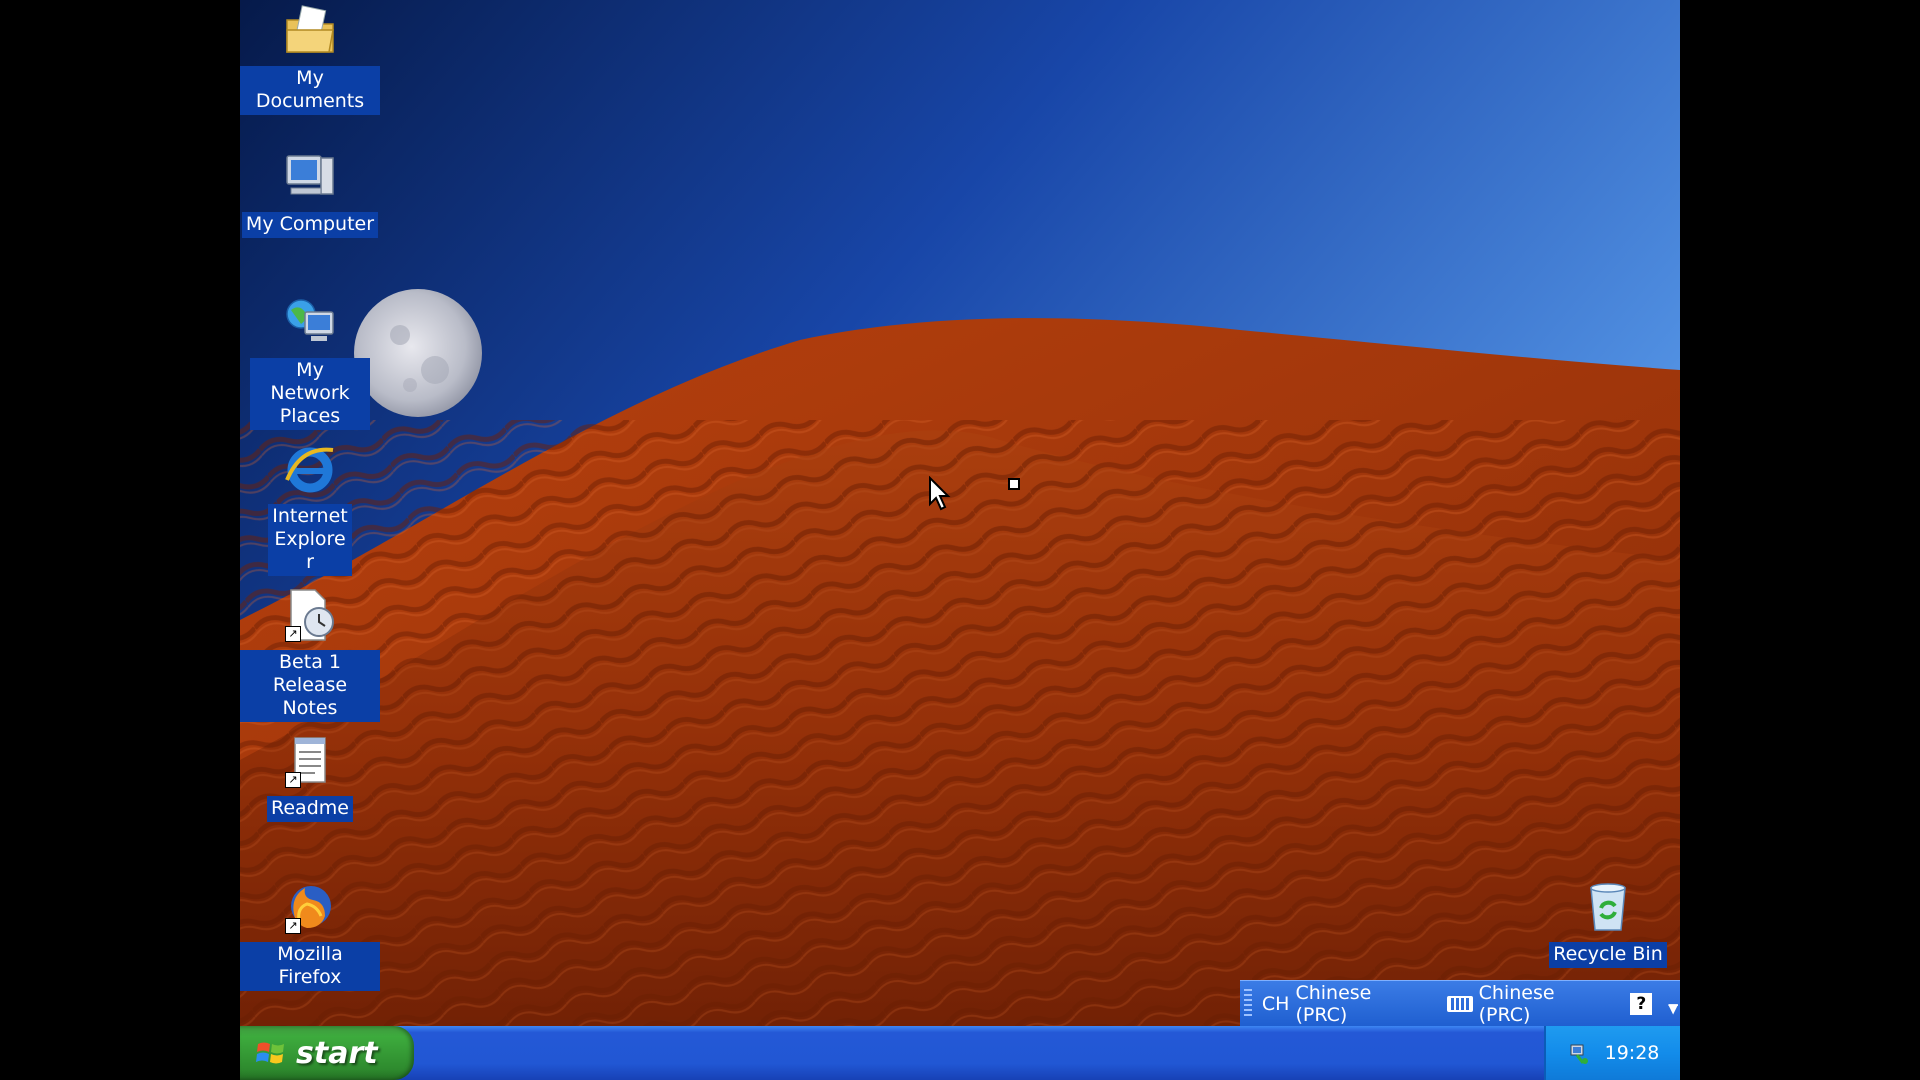 This screenshot has width=1920, height=1080. Describe the element at coordinates (310, 615) in the screenshot. I see `release-notes-shortcut-icon: ↗` at that location.